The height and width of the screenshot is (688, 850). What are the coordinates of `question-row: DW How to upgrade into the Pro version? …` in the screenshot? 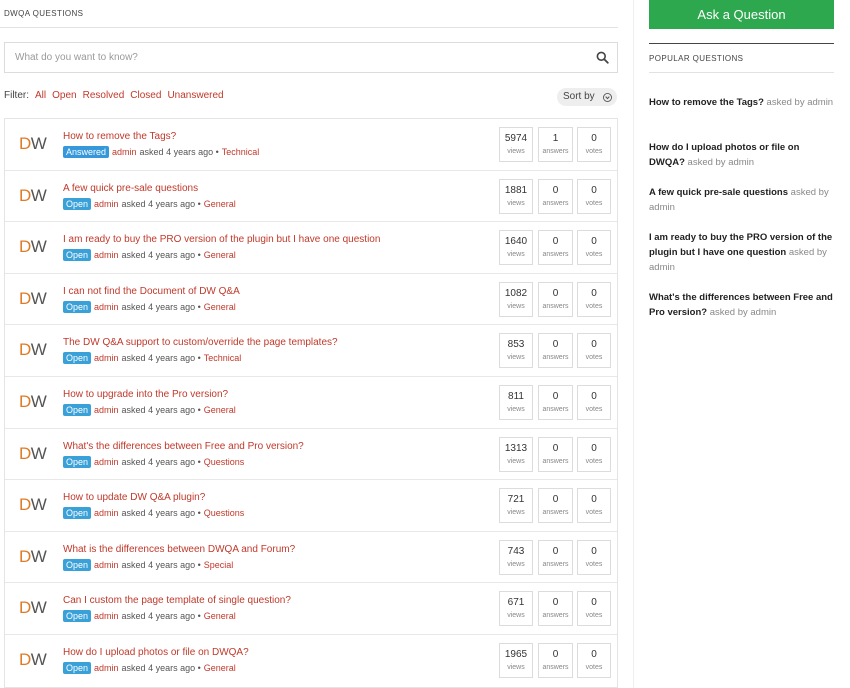 It's located at (311, 403).